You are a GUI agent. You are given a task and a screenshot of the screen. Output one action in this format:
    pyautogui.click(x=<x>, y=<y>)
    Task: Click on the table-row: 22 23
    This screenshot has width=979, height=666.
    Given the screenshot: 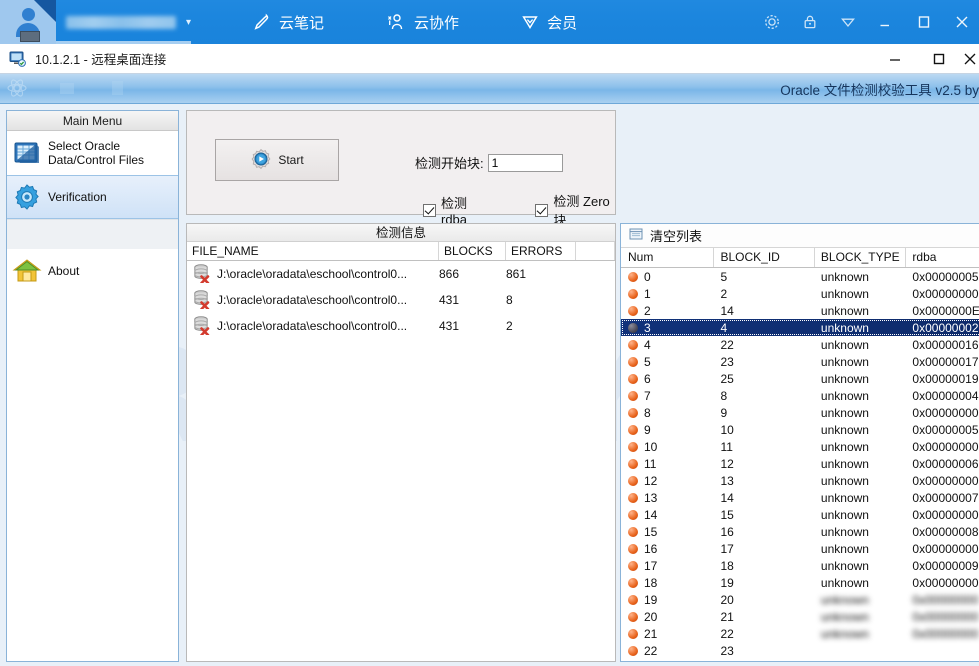 What is the action you would take?
    pyautogui.click(x=800, y=650)
    